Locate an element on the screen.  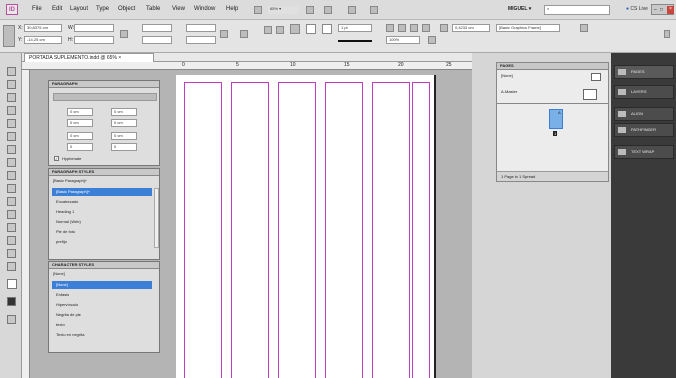
flip-icon is located at coordinates (244, 34).